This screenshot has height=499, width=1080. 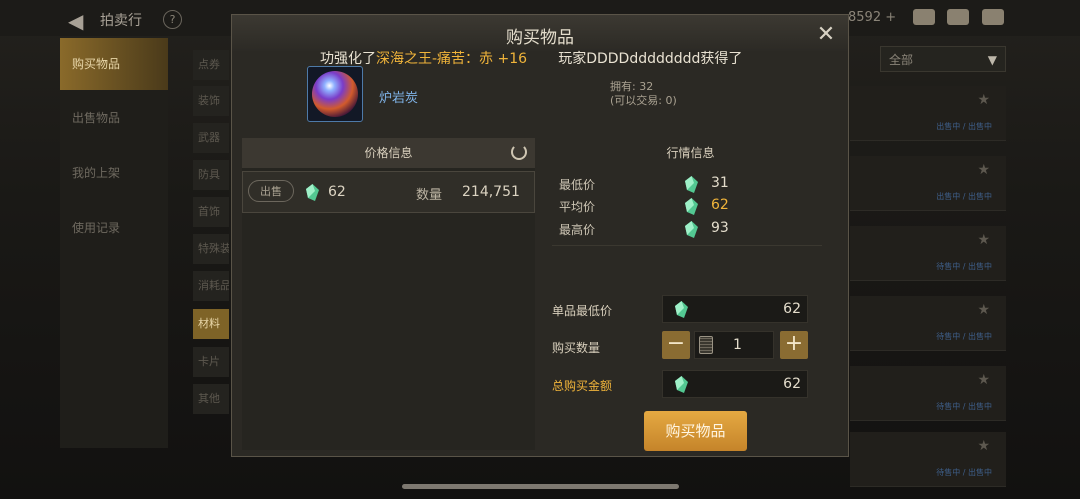 I want to click on divider, so click(x=687, y=245).